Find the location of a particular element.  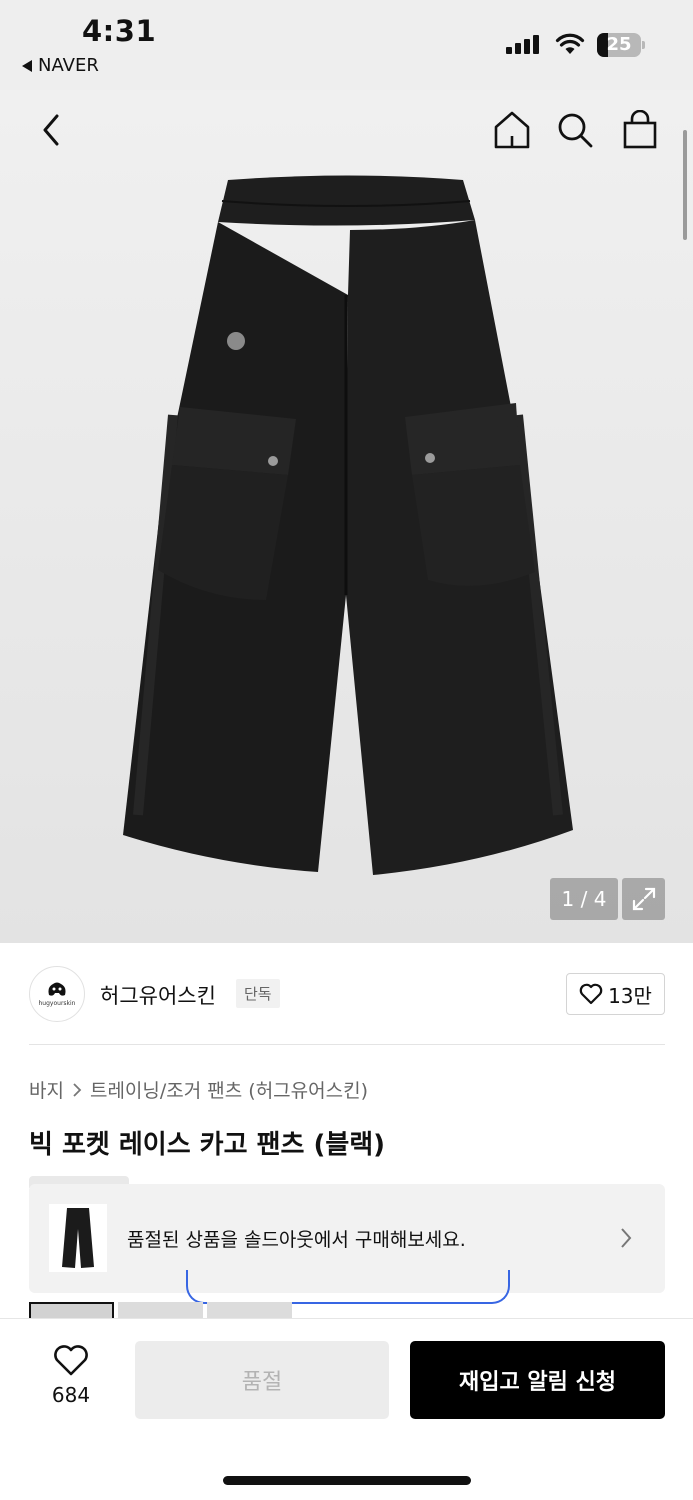

bottom-action-bar: 684 품절 재입고 알림 신청 is located at coordinates (346, 1409).